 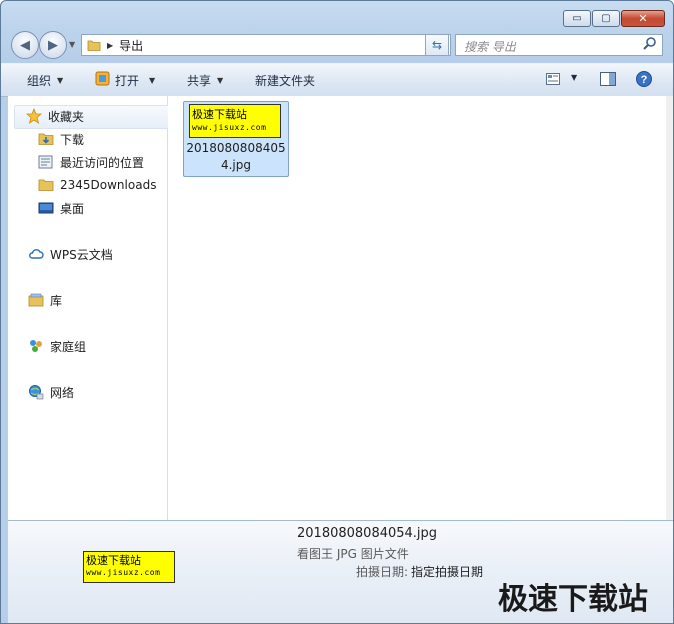 I want to click on new-folder-button: 新建文件夹, so click(x=285, y=80).